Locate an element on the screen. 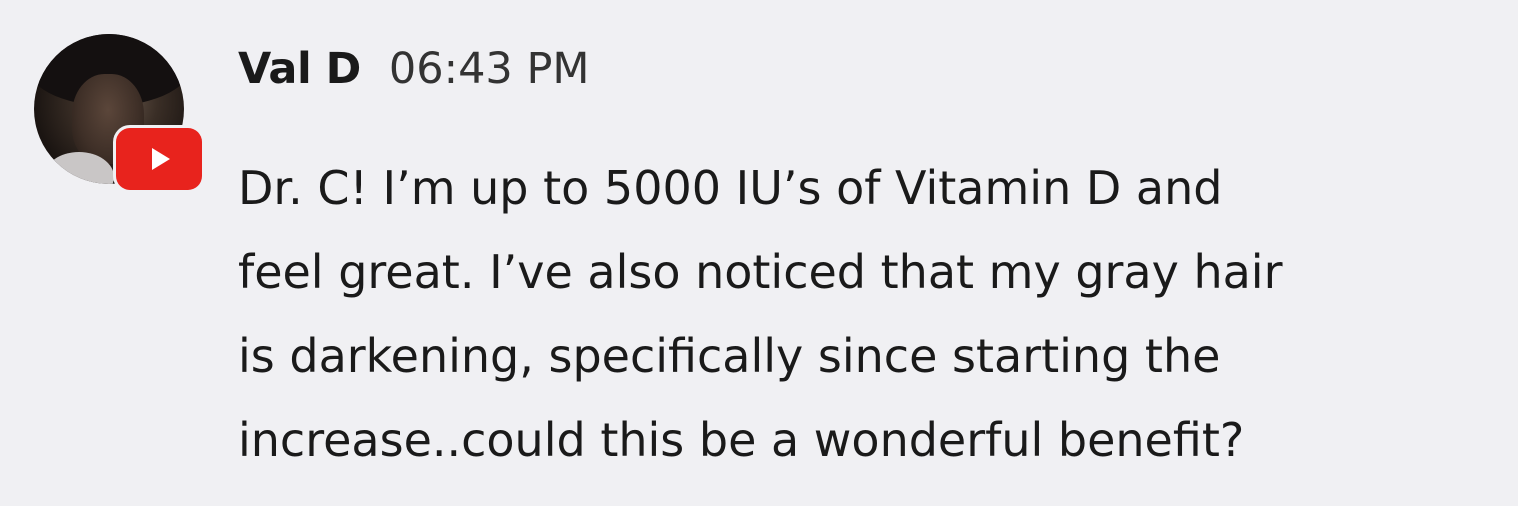  author-name: Val D is located at coordinates (299, 69).